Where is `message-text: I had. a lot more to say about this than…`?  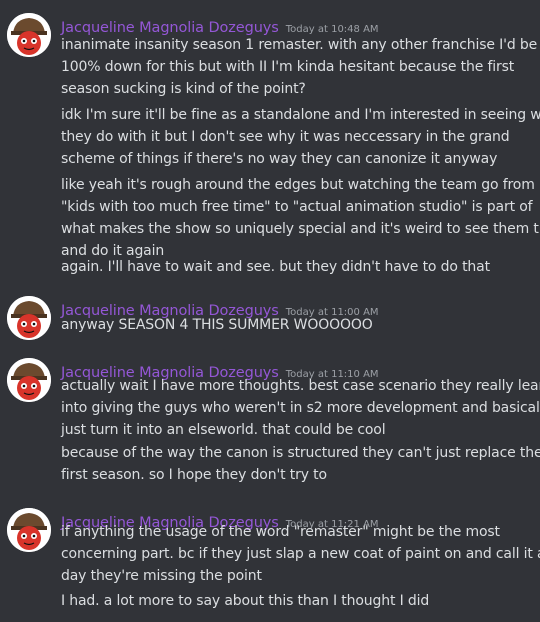
message-text: I had. a lot more to say about this than… is located at coordinates (245, 601).